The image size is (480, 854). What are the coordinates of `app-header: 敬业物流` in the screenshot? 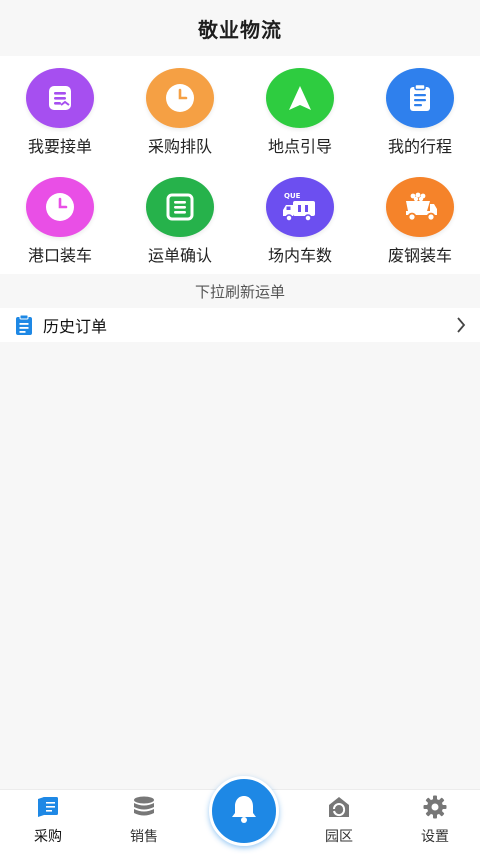 It's located at (240, 28).